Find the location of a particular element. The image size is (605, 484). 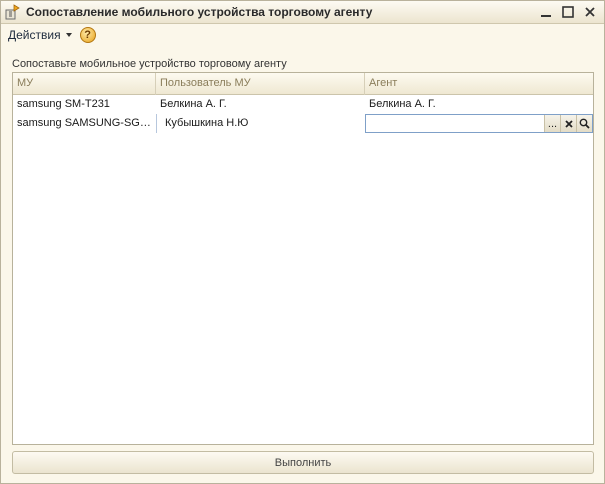

user-cell: Кубышкина Н.Ю is located at coordinates (260, 123).